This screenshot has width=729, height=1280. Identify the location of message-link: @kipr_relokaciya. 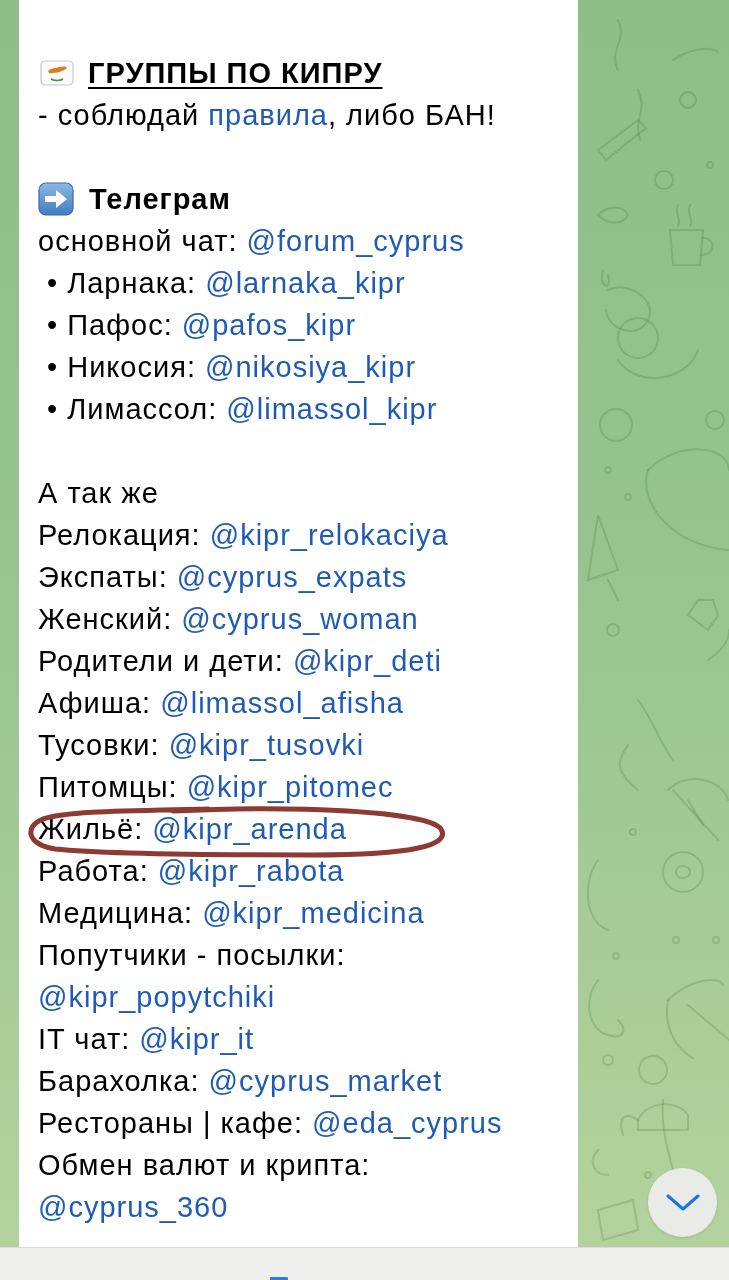
(329, 535).